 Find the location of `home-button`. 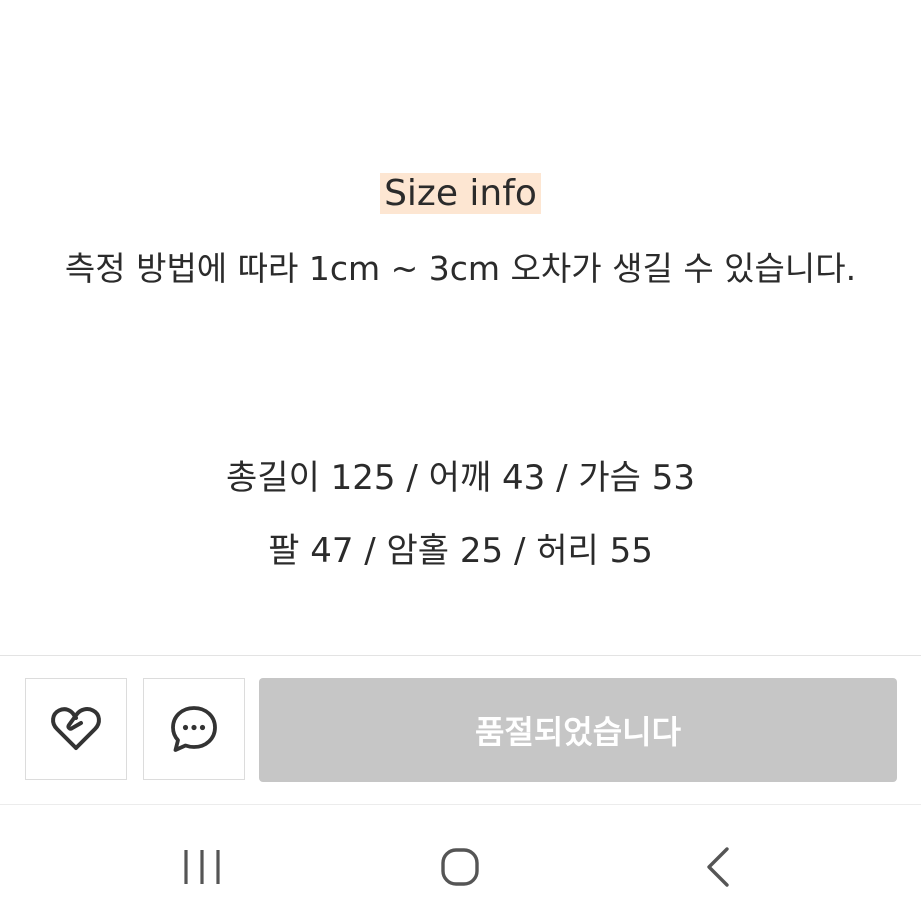

home-button is located at coordinates (460, 867).